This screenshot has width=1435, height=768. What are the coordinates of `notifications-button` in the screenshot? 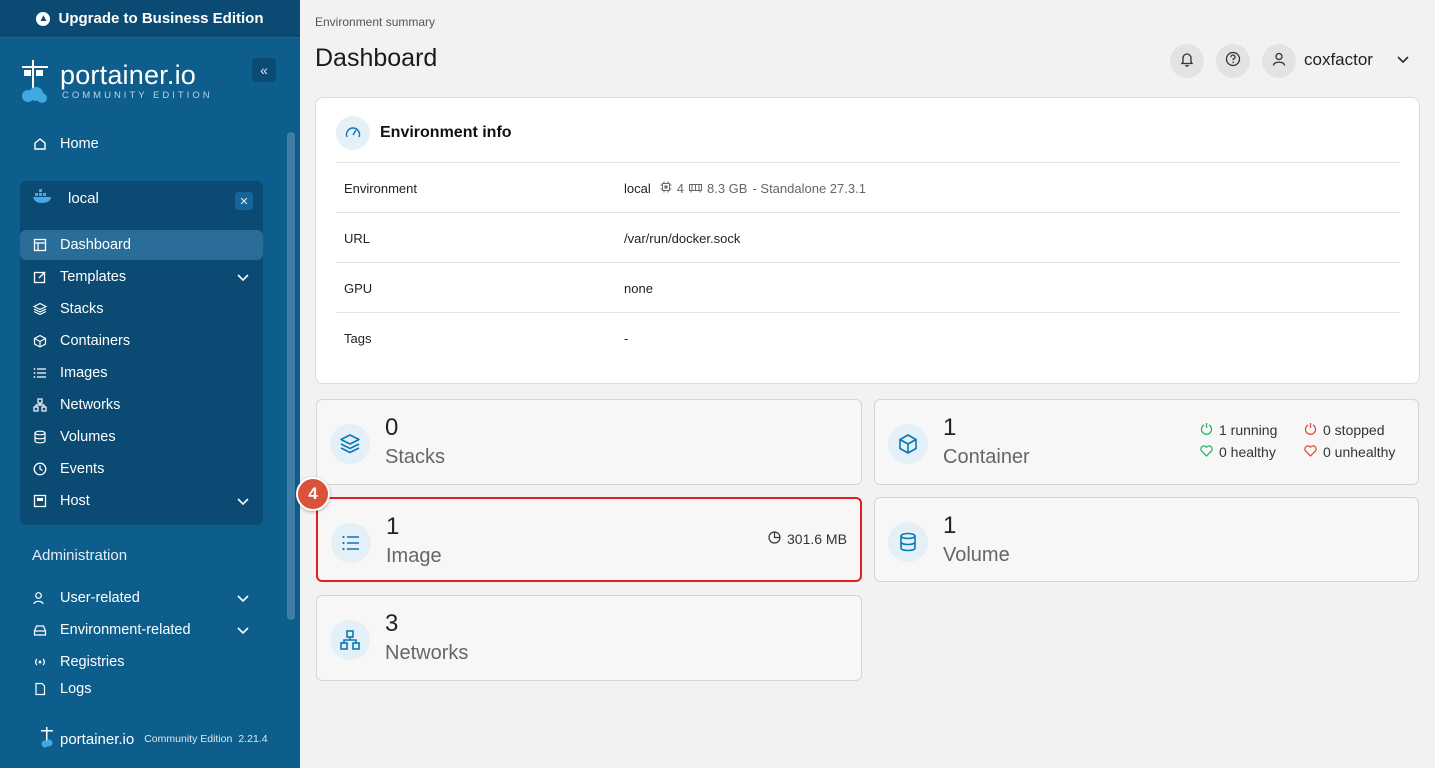 It's located at (1187, 61).